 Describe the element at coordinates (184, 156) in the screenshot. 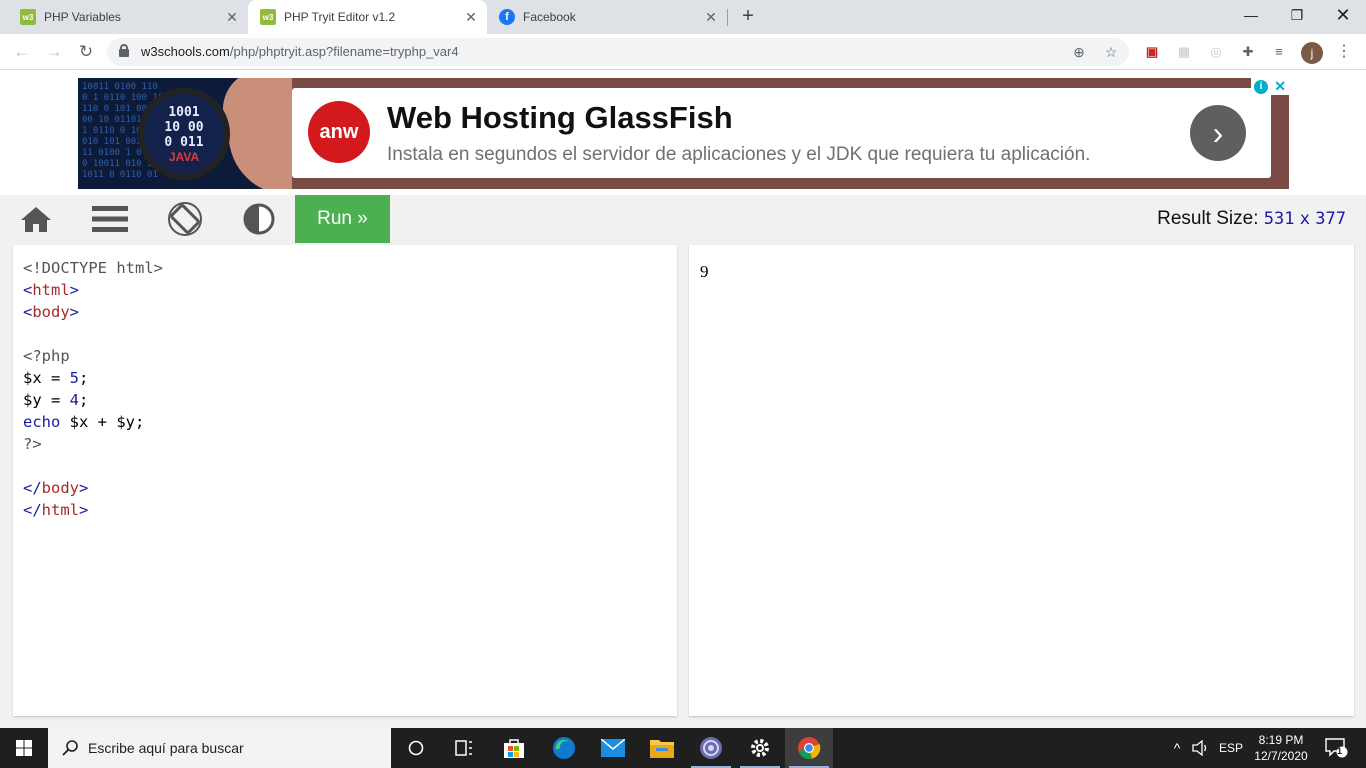

I see `ad-java-label: JAVA` at that location.